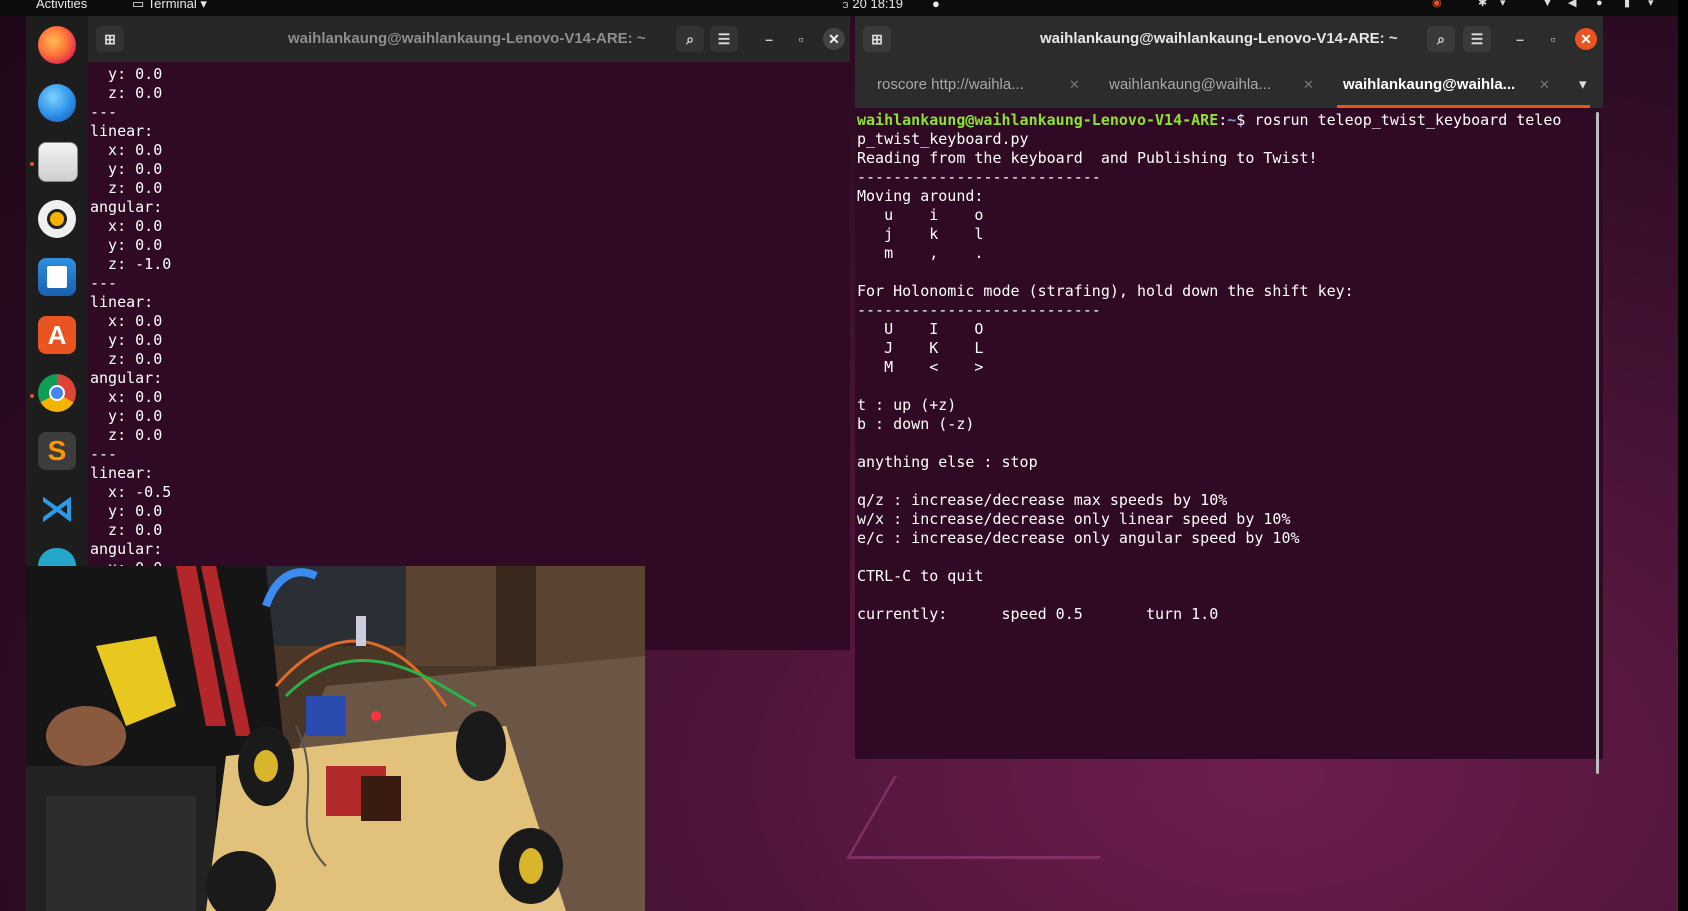 Image resolution: width=1688 pixels, height=911 pixels. What do you see at coordinates (1038, 120) in the screenshot?
I see `prompt-user: waihlankaung@waihlankaung-Lenovo-V14-ARE` at bounding box center [1038, 120].